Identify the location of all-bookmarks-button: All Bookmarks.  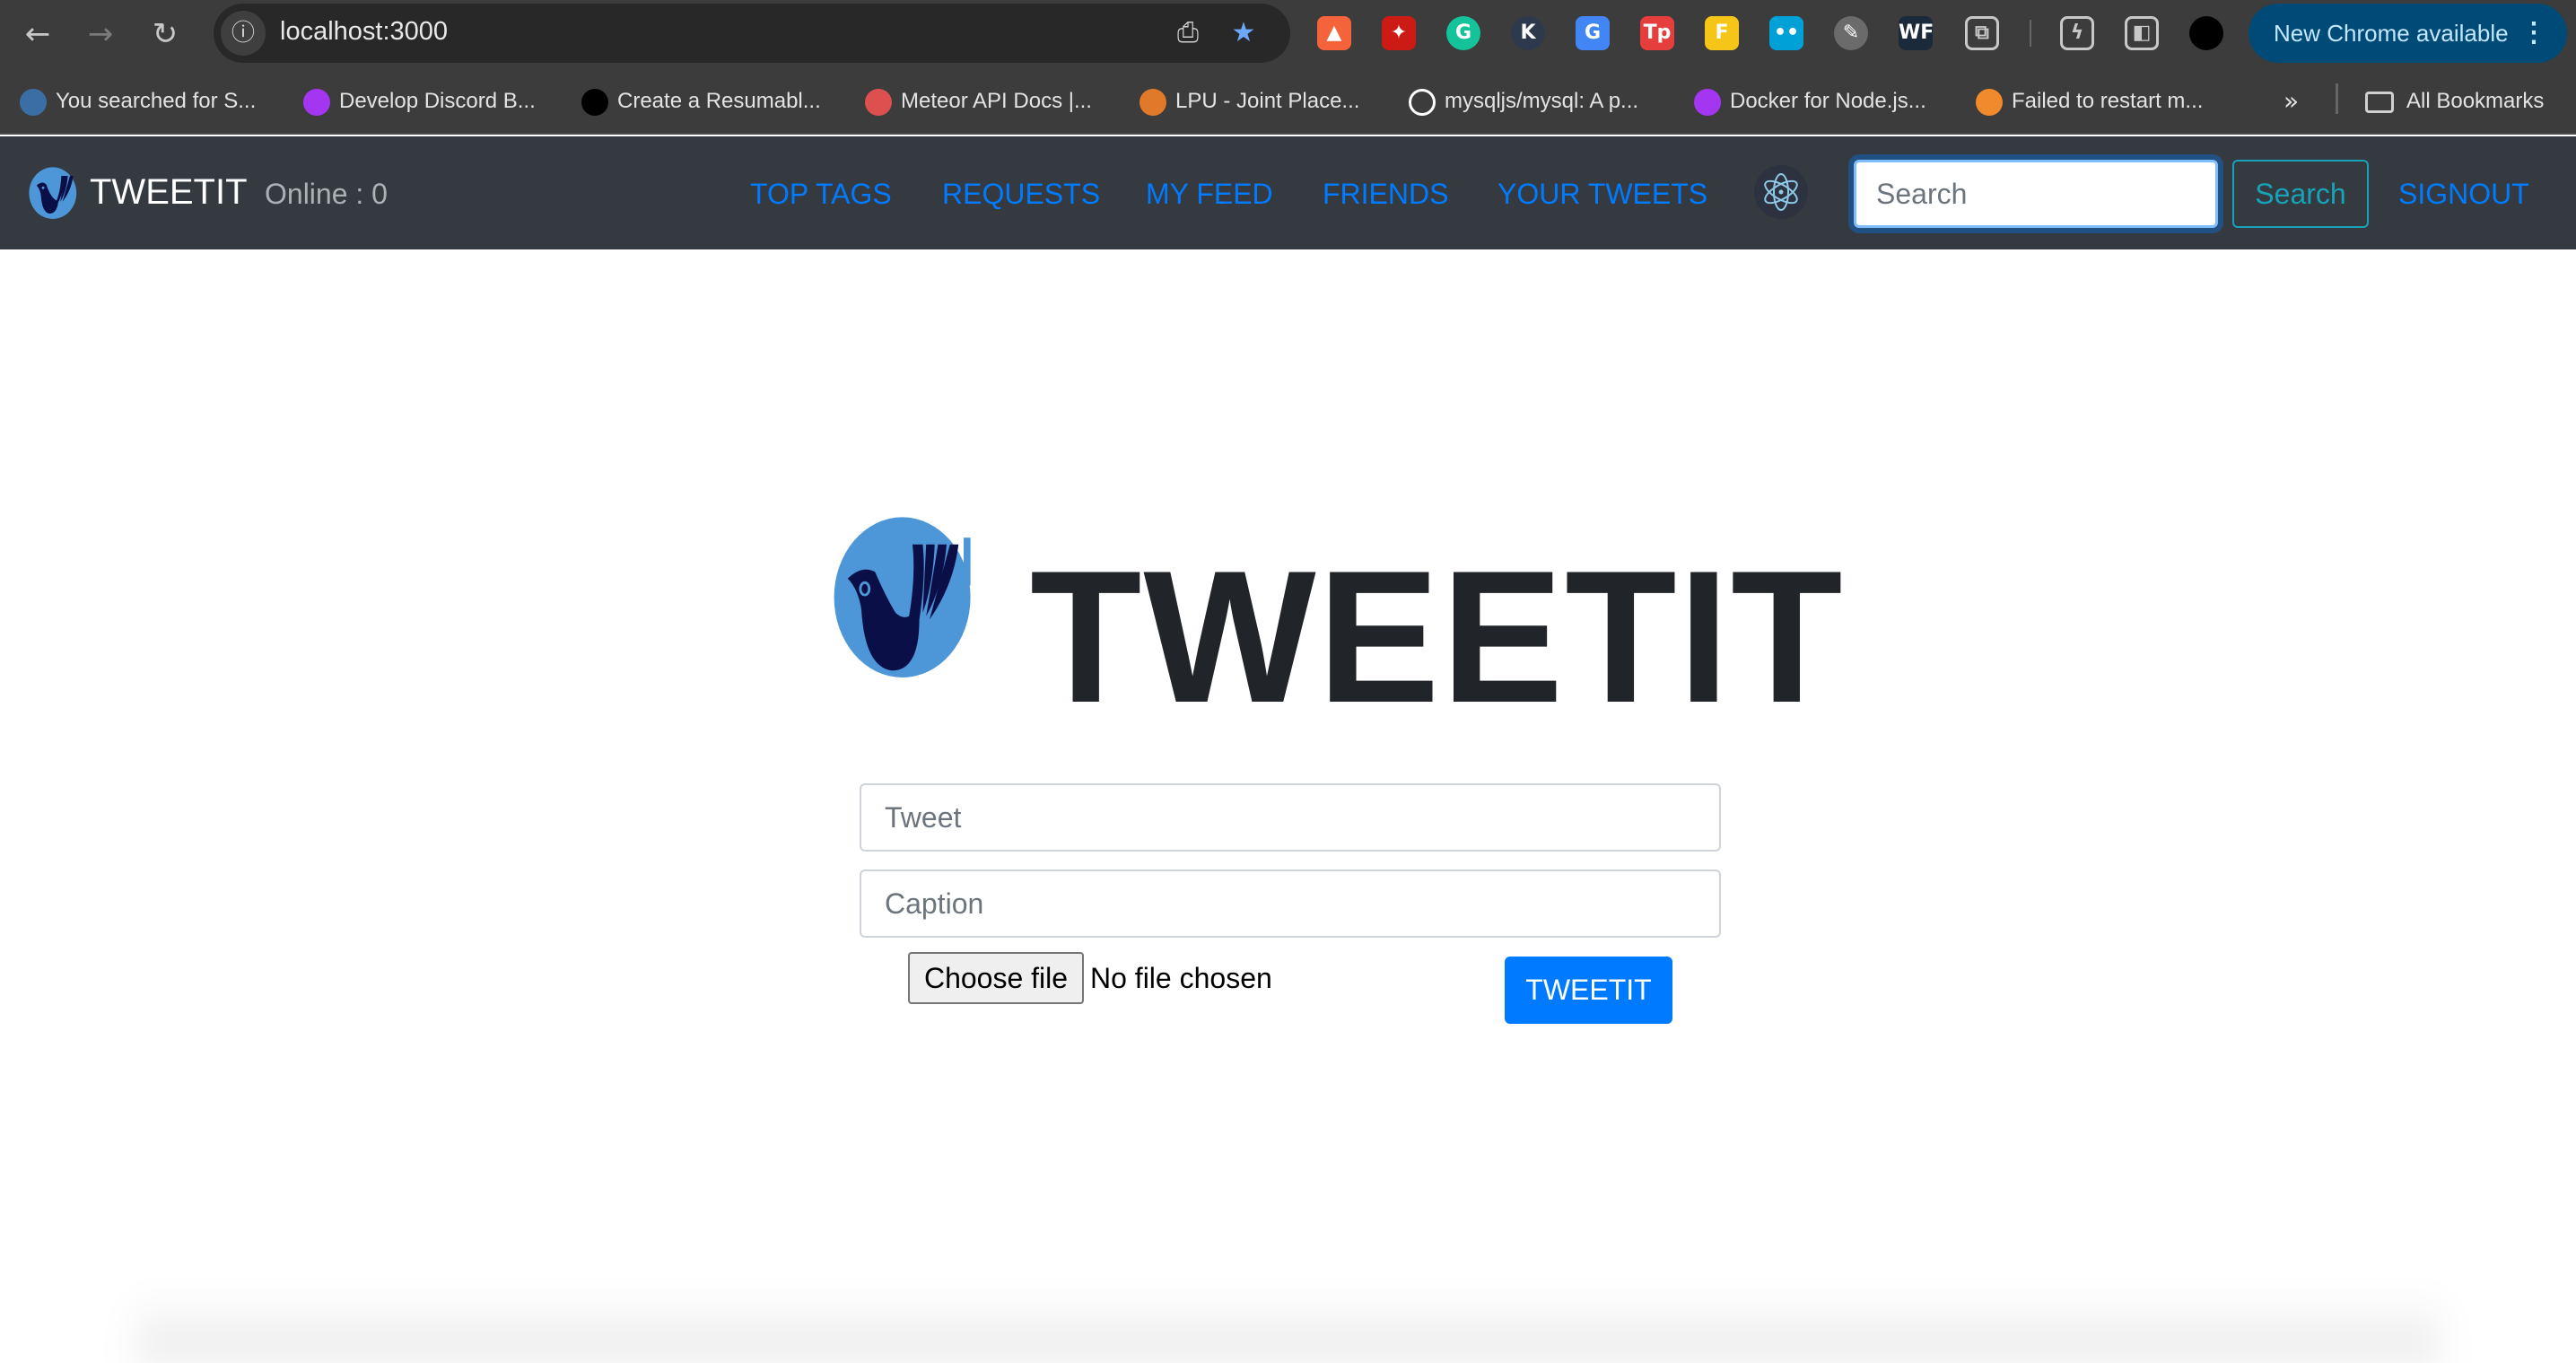
(2454, 101).